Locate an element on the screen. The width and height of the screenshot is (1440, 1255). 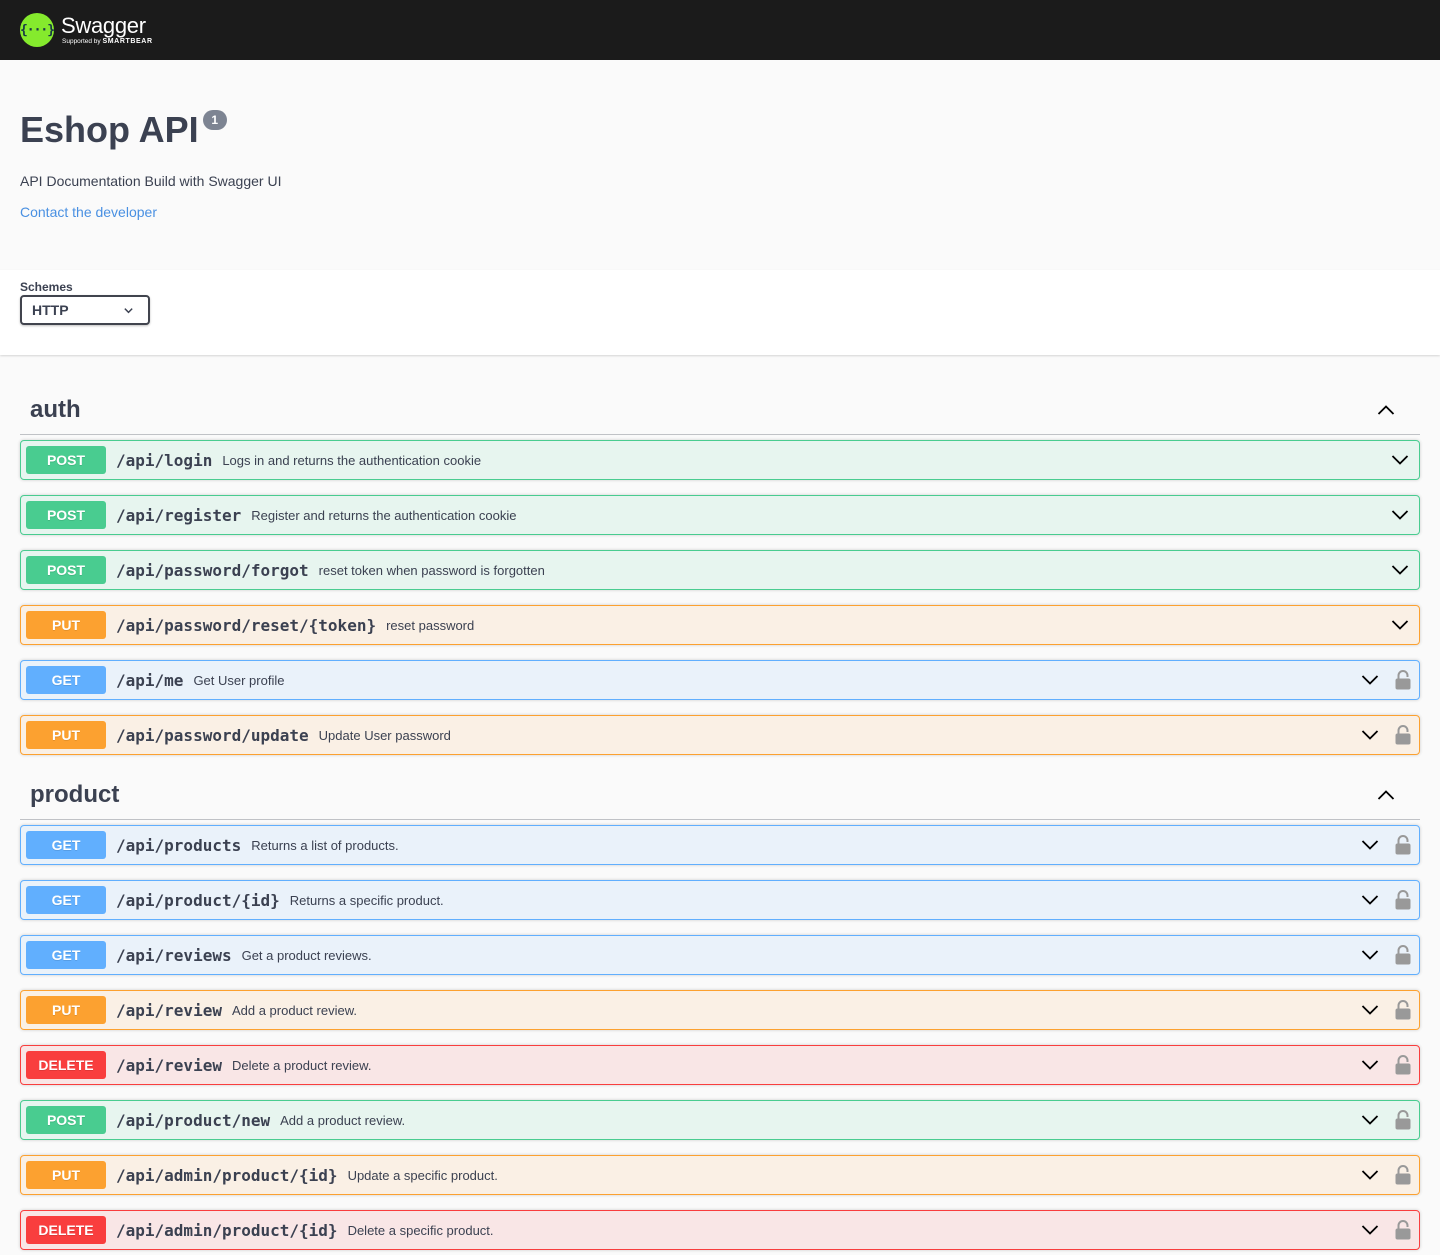
operation-path: /api/password/reset/{token} is located at coordinates (246, 625).